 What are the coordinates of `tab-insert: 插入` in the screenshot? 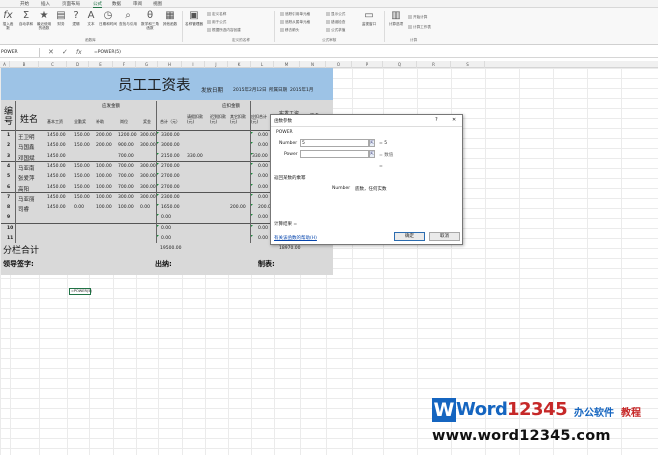 It's located at (45, 4).